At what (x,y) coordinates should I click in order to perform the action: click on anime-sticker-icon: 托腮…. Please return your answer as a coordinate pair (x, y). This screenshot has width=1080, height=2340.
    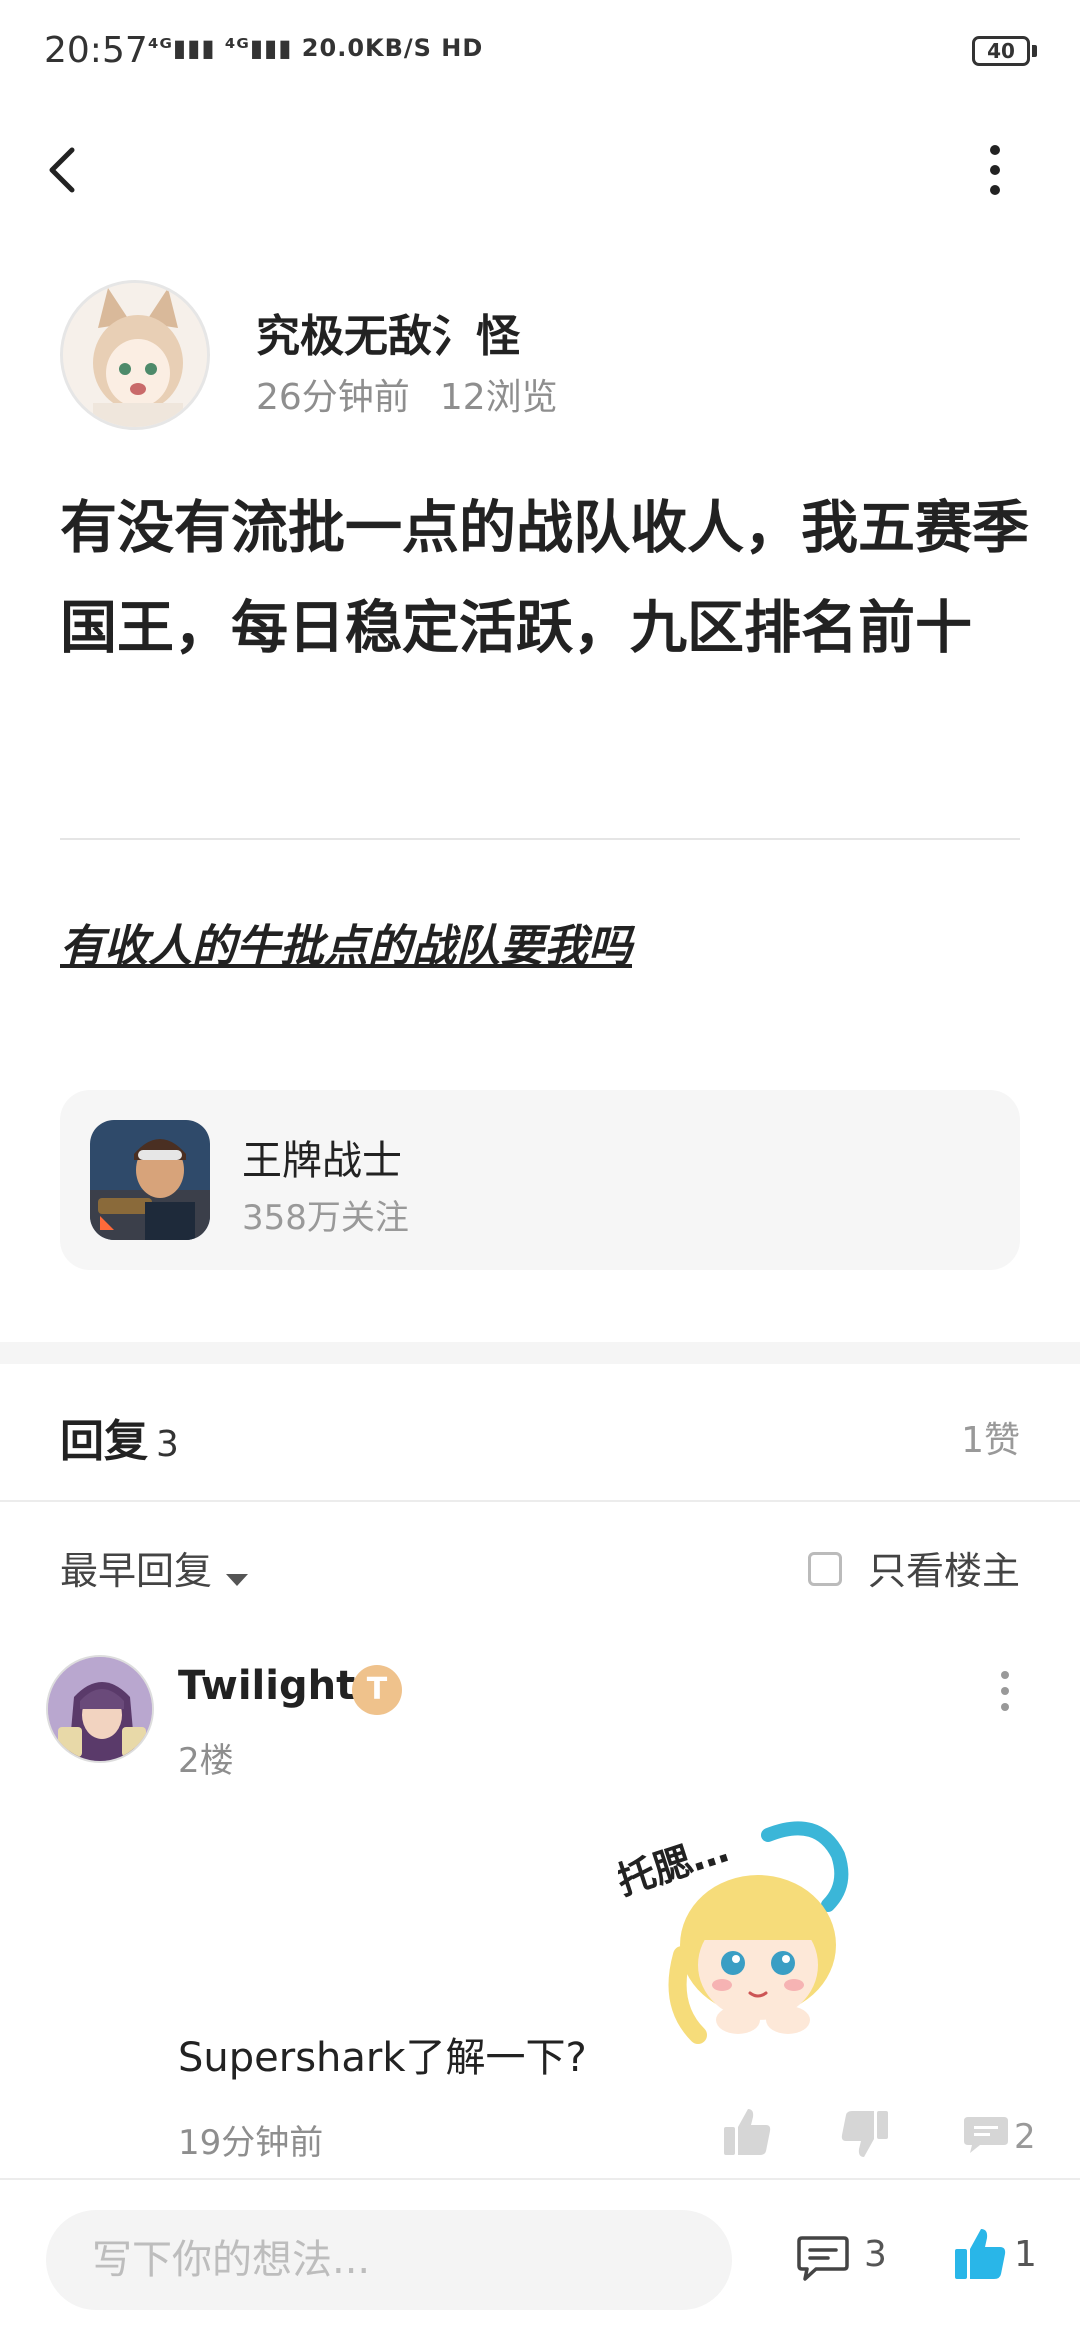
    Looking at the image, I should click on (730, 1932).